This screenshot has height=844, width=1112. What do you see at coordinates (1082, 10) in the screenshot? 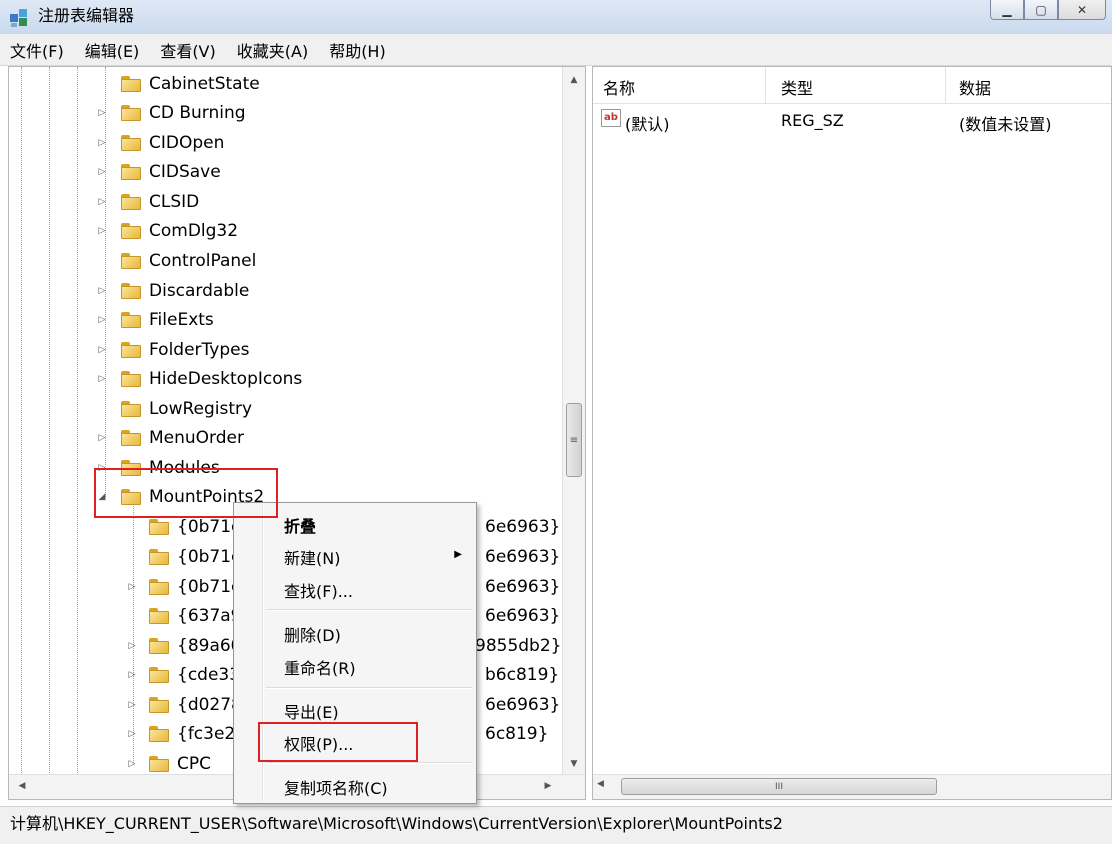
I see `close-button: ✕` at bounding box center [1082, 10].